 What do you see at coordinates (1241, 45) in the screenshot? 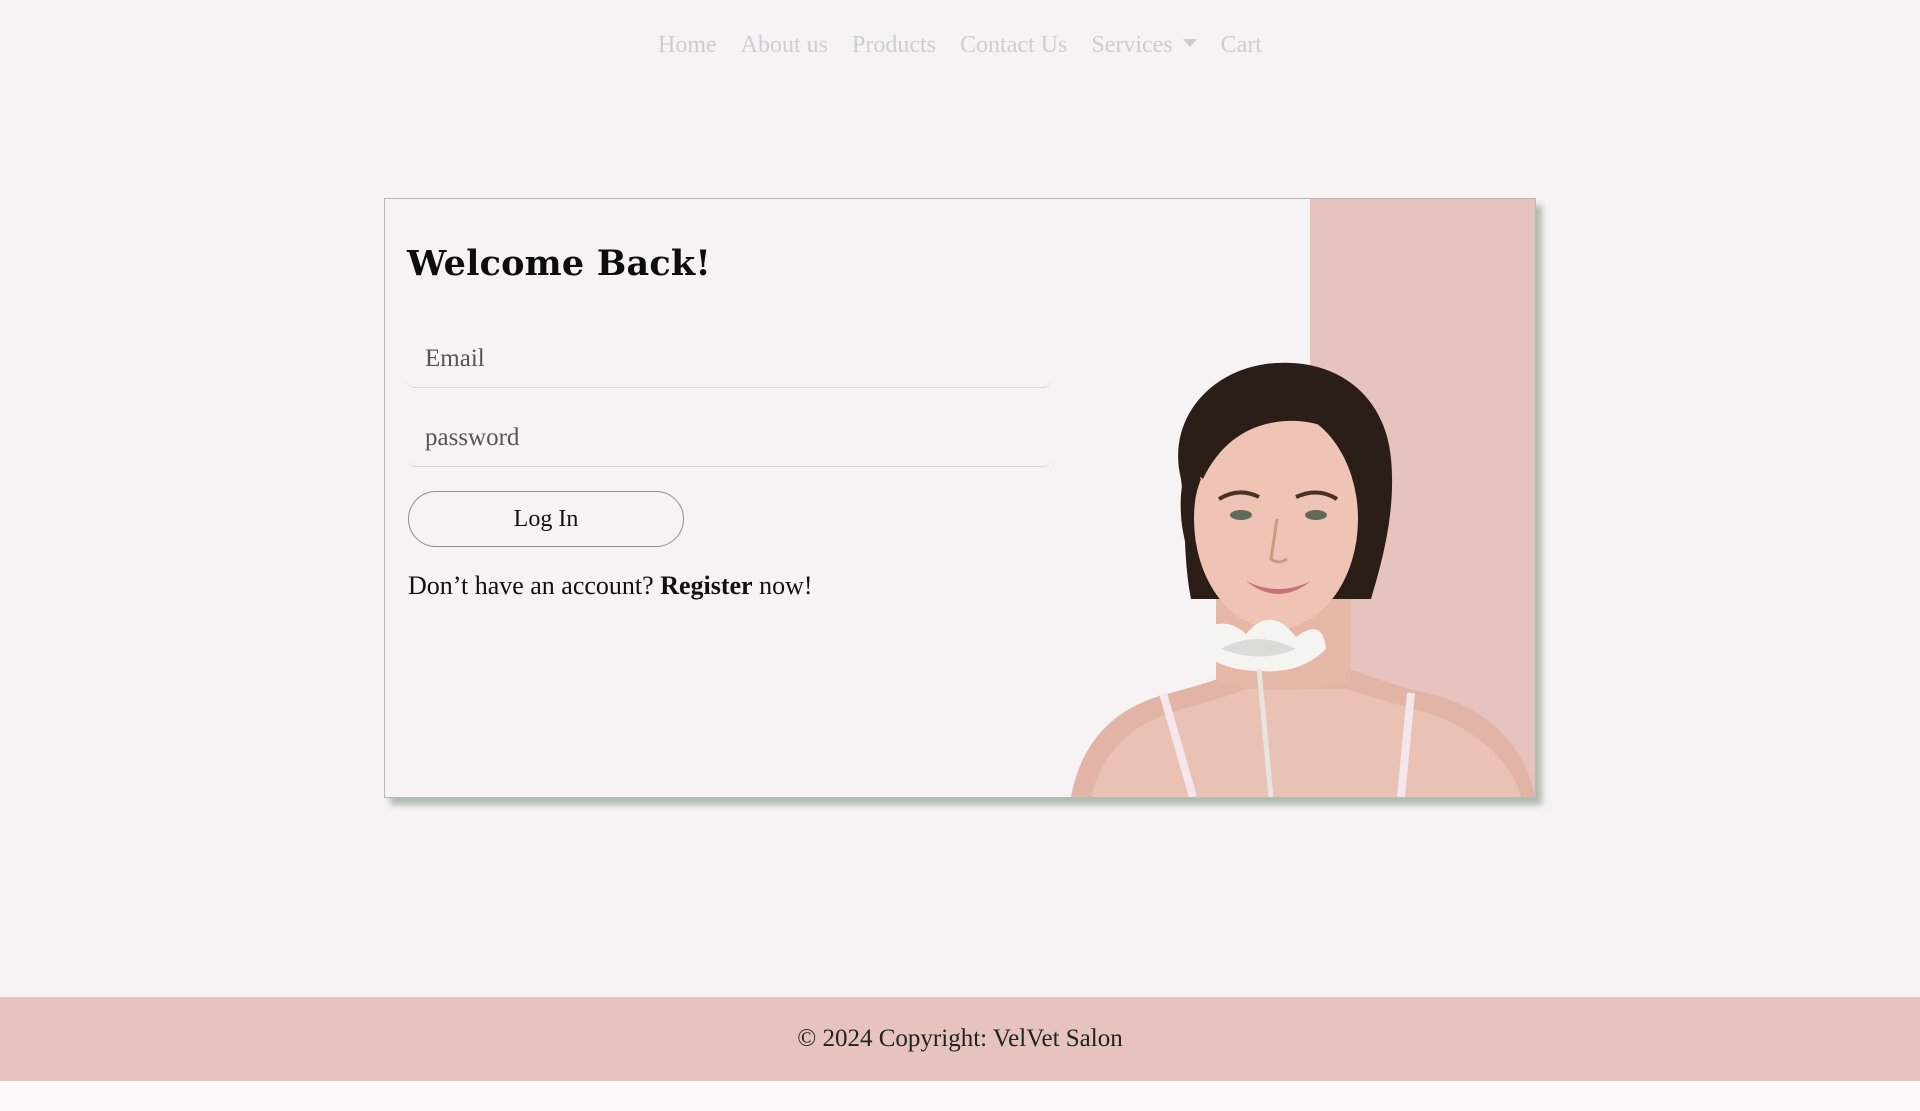
I see `nav-cart: Cart` at bounding box center [1241, 45].